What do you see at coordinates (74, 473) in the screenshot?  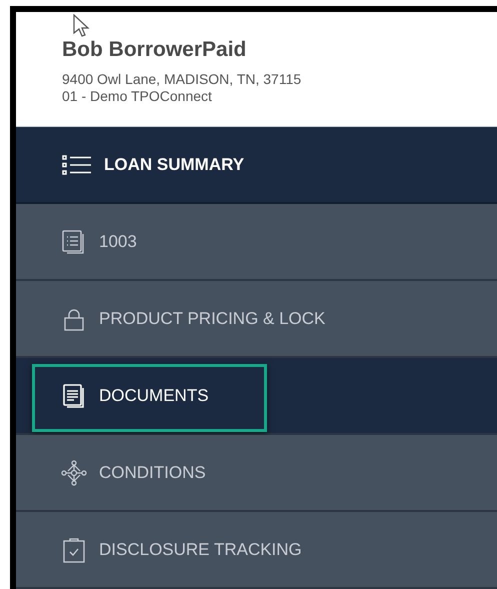 I see `network-nodes-icon` at bounding box center [74, 473].